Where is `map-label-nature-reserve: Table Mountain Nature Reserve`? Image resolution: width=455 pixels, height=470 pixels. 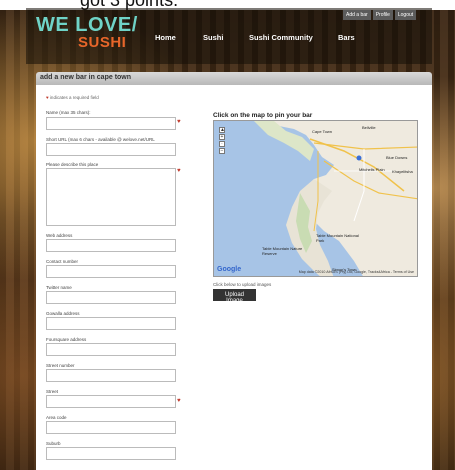 map-label-nature-reserve: Table Mountain Nature Reserve is located at coordinates (282, 251).